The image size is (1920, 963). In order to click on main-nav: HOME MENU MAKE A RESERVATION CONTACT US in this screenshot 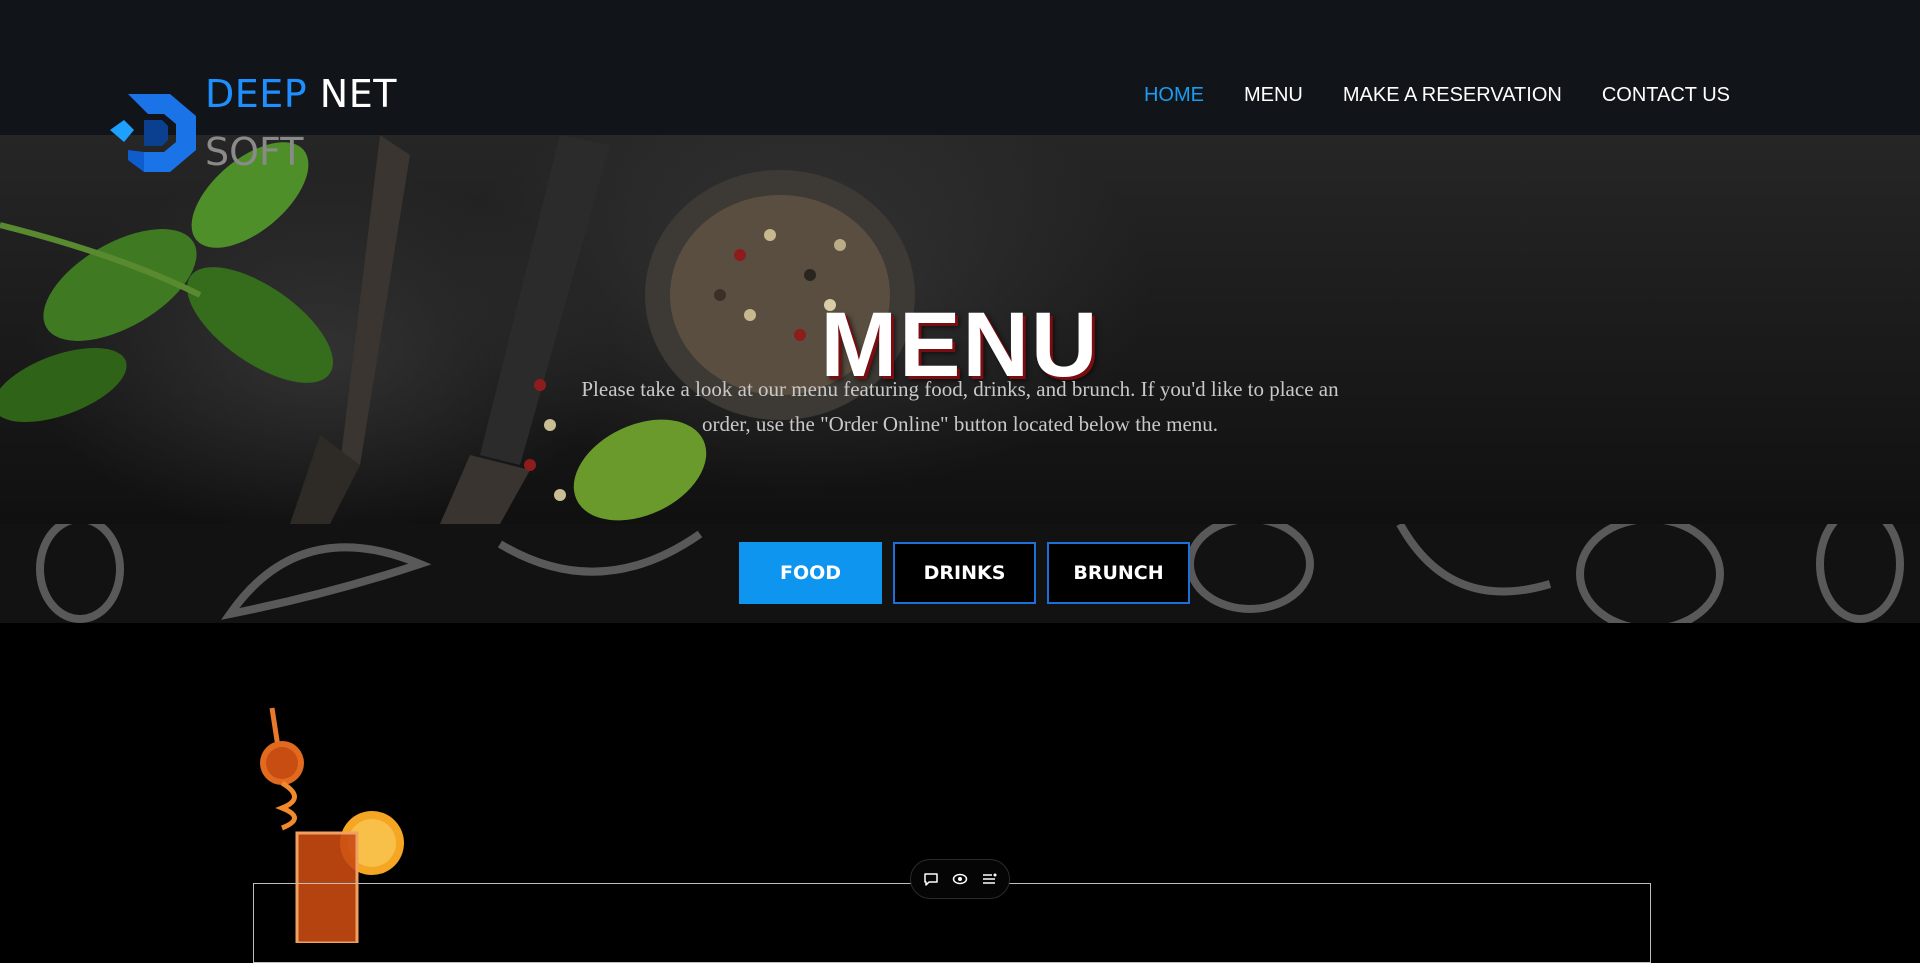, I will do `click(1437, 95)`.